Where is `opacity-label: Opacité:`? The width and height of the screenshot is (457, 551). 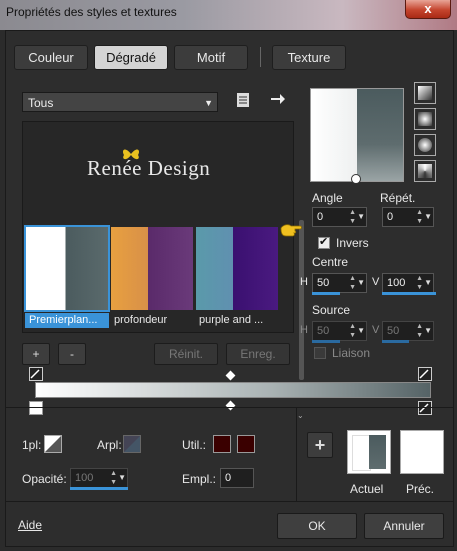 opacity-label: Opacité: is located at coordinates (44, 479).